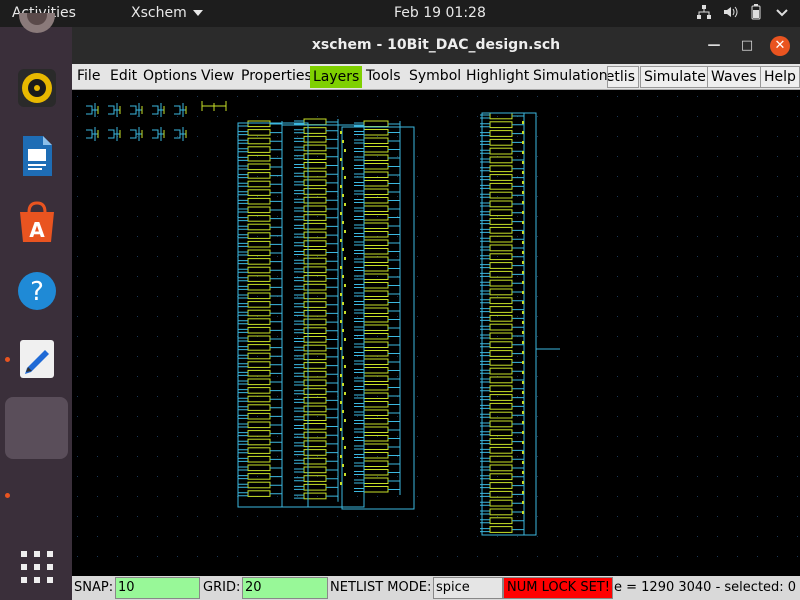  Describe the element at coordinates (336, 77) in the screenshot. I see `menu-layers: Layers` at that location.